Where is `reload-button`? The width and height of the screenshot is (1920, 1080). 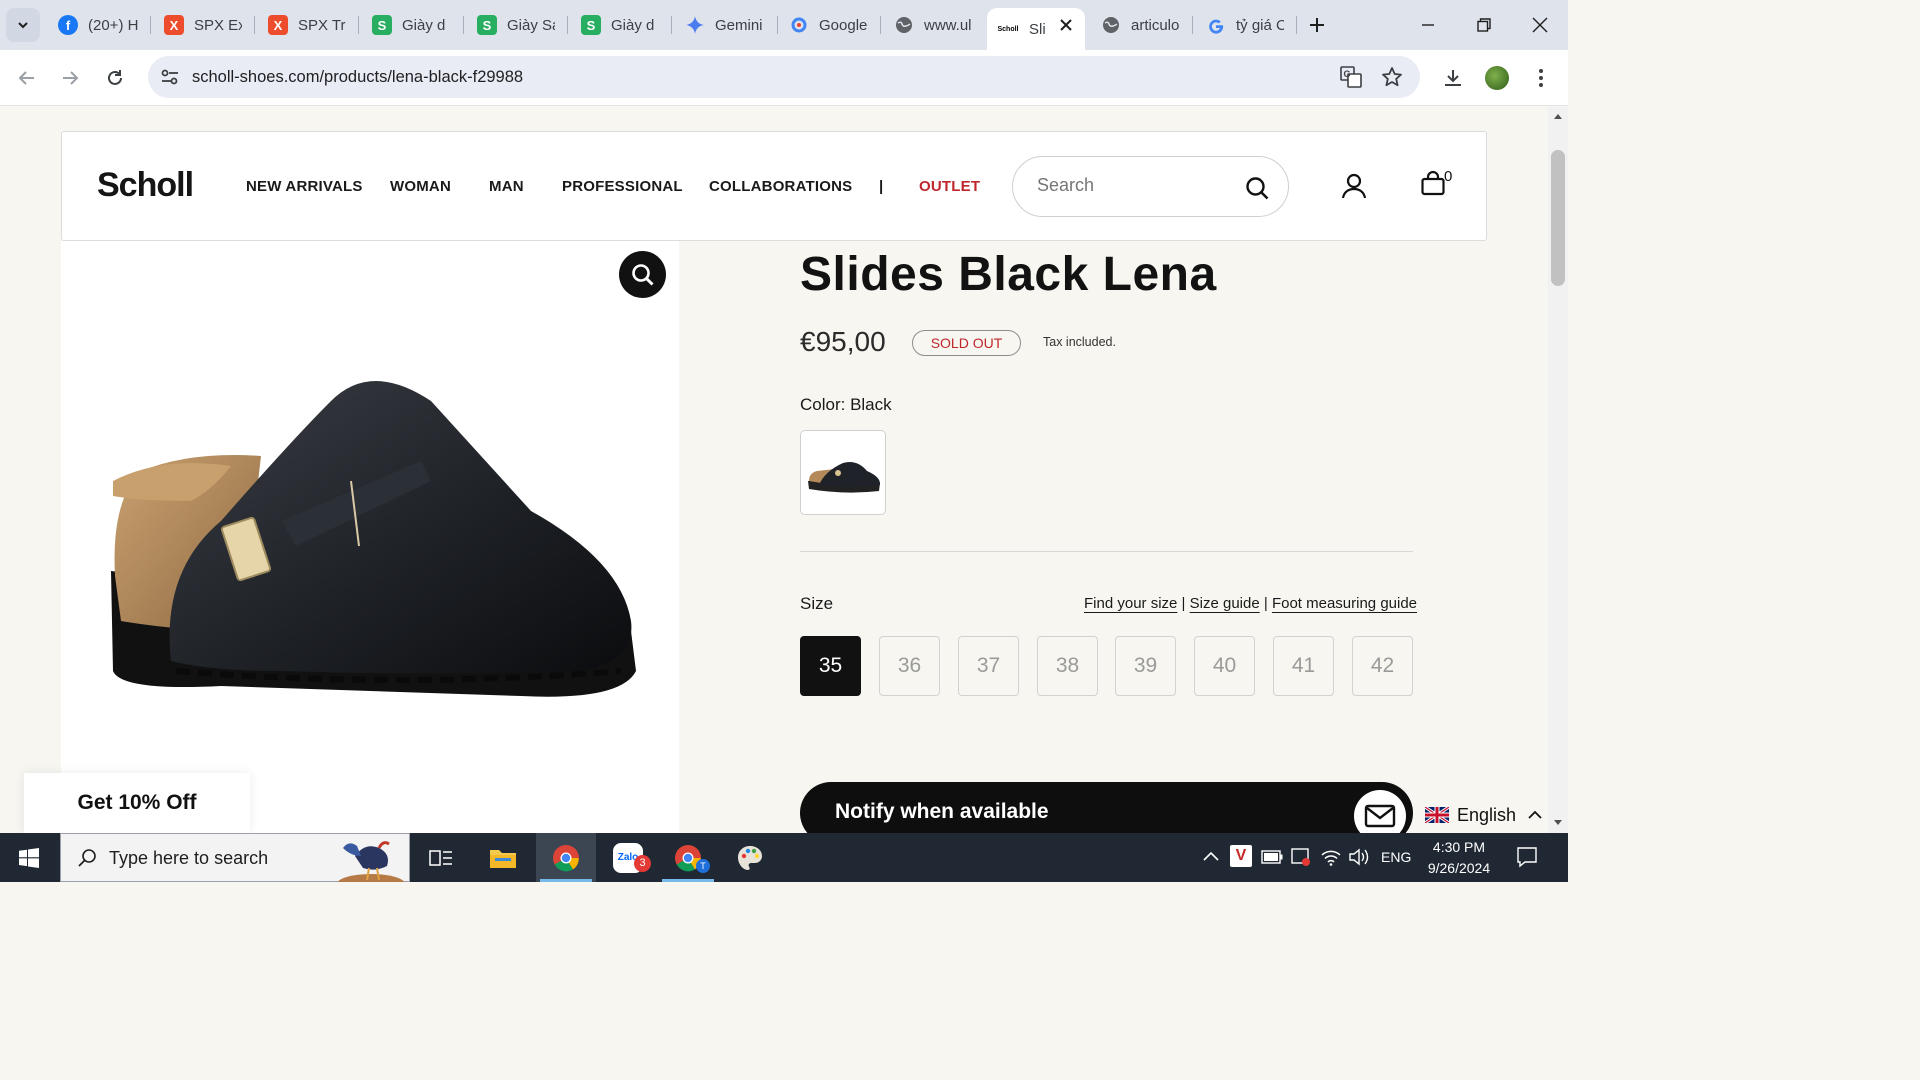
reload-button is located at coordinates (115, 78).